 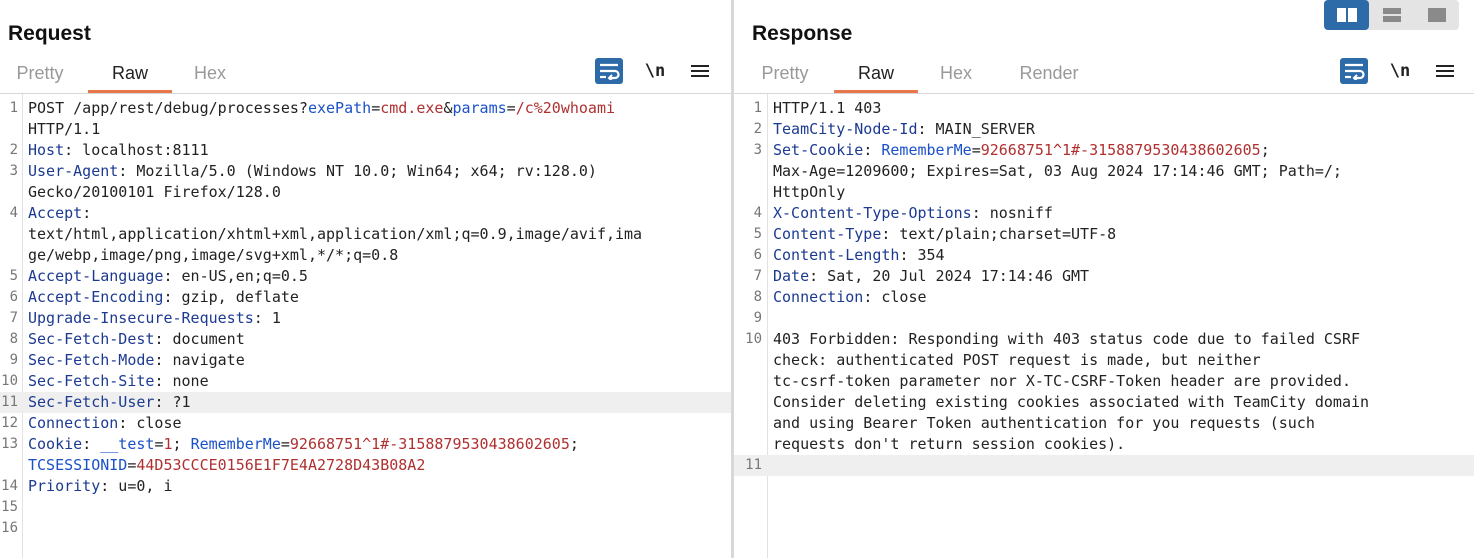 What do you see at coordinates (1104, 108) in the screenshot?
I see `response-code-line: 1 HTTP/1.1 403` at bounding box center [1104, 108].